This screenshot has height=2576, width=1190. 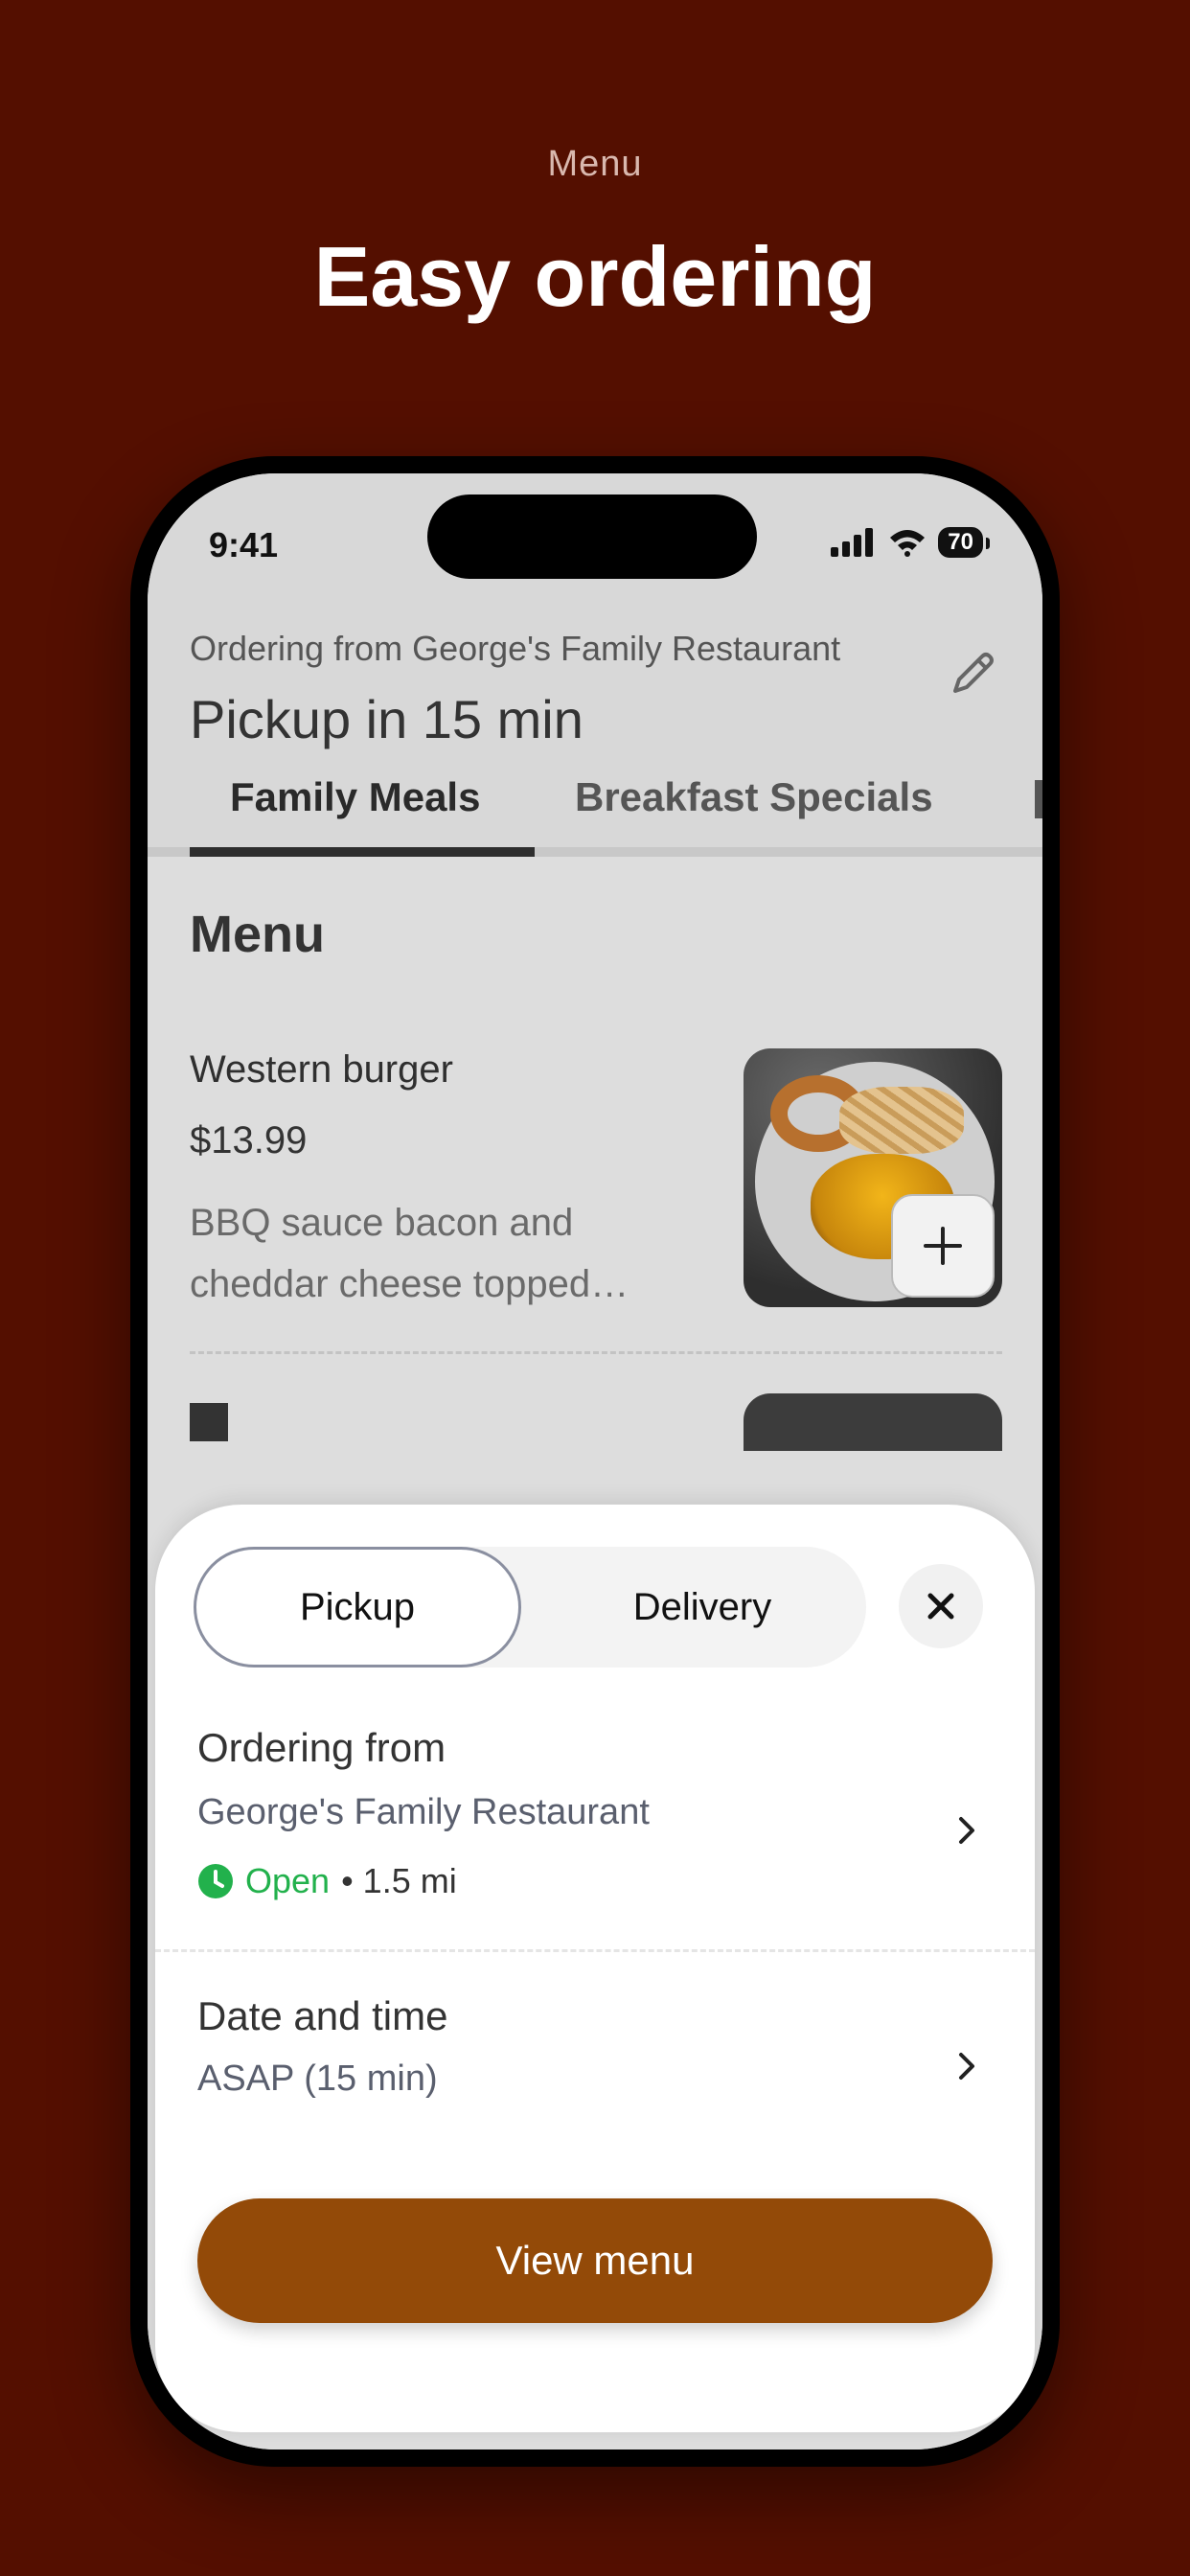 I want to click on status-icons: 70, so click(x=911, y=542).